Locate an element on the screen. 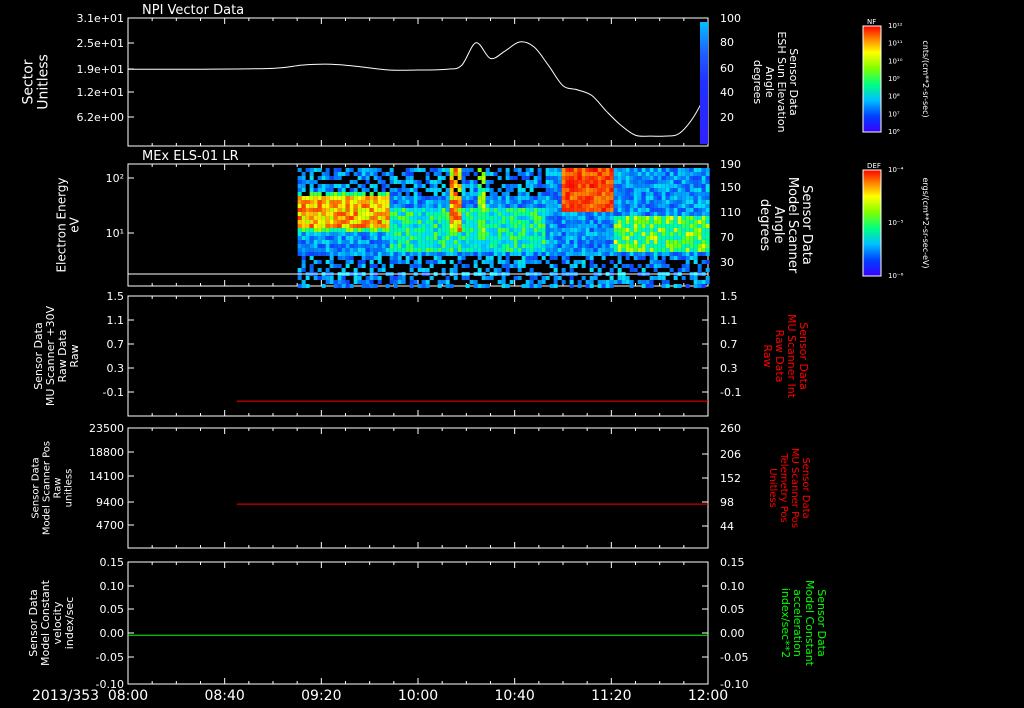  right-axis-label: index/sec**2 is located at coordinates (785, 623).